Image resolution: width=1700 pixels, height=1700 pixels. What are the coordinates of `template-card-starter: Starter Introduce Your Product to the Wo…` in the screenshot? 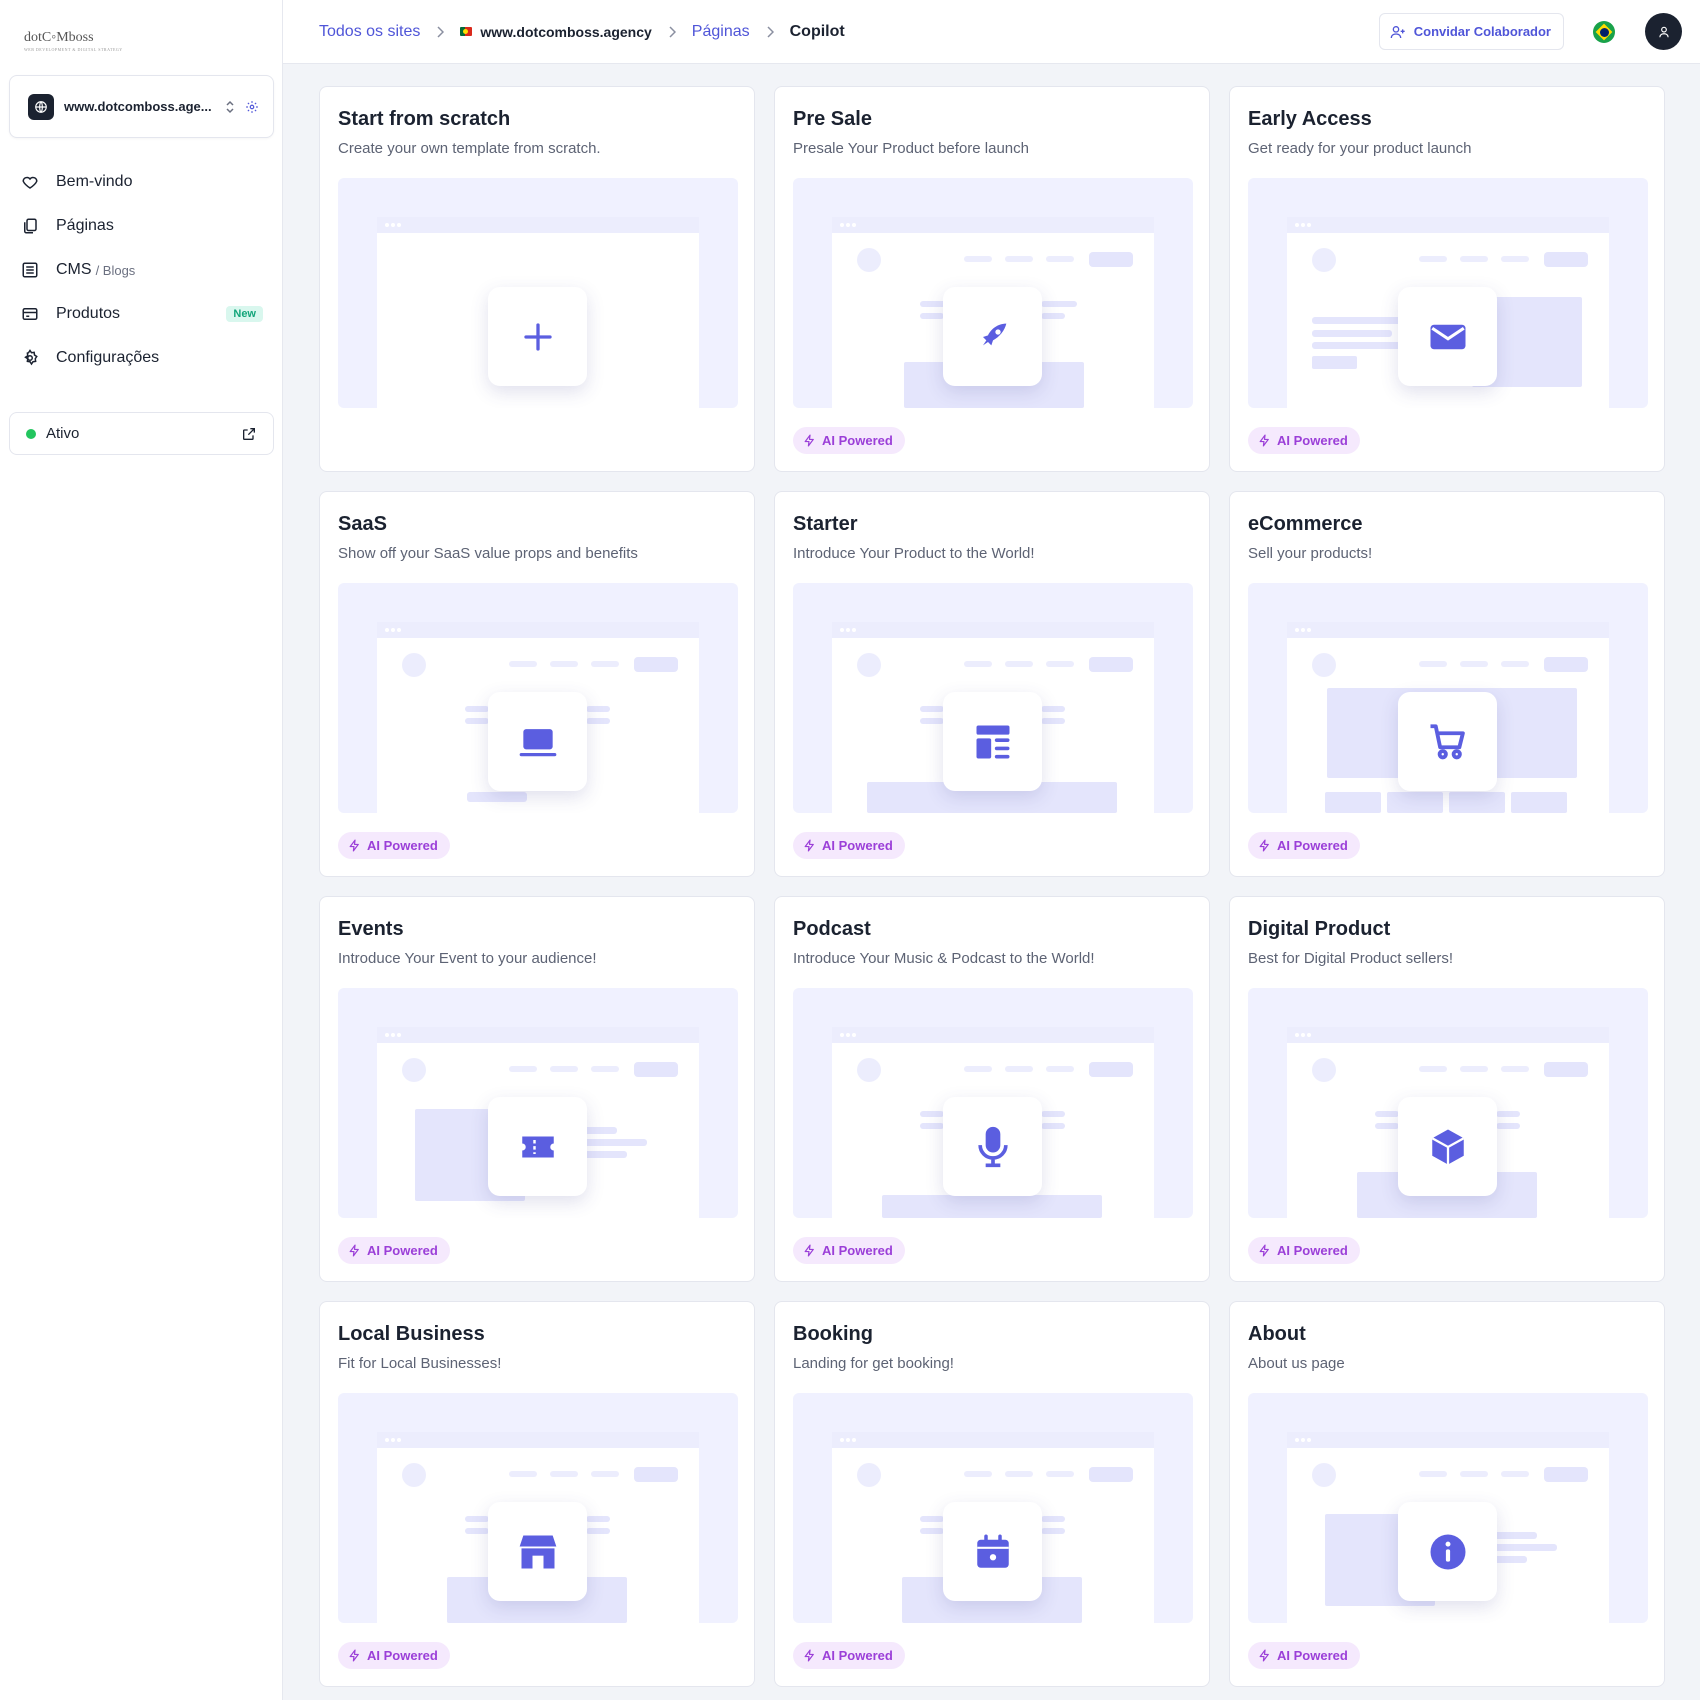 It's located at (992, 684).